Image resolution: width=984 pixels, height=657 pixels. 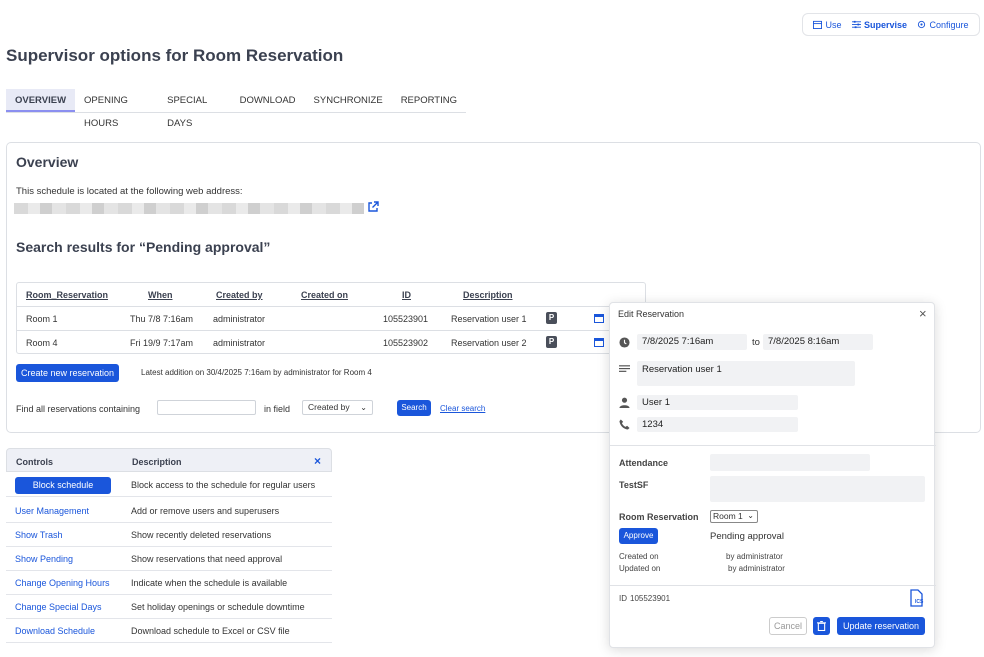 What do you see at coordinates (879, 25) in the screenshot?
I see `supervise-mode: Supervise` at bounding box center [879, 25].